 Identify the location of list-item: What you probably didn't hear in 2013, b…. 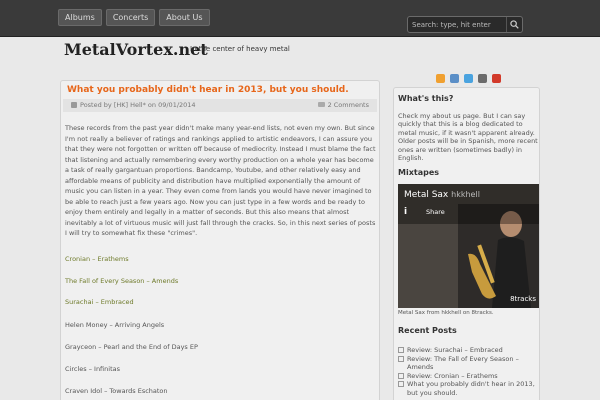
(468, 388).